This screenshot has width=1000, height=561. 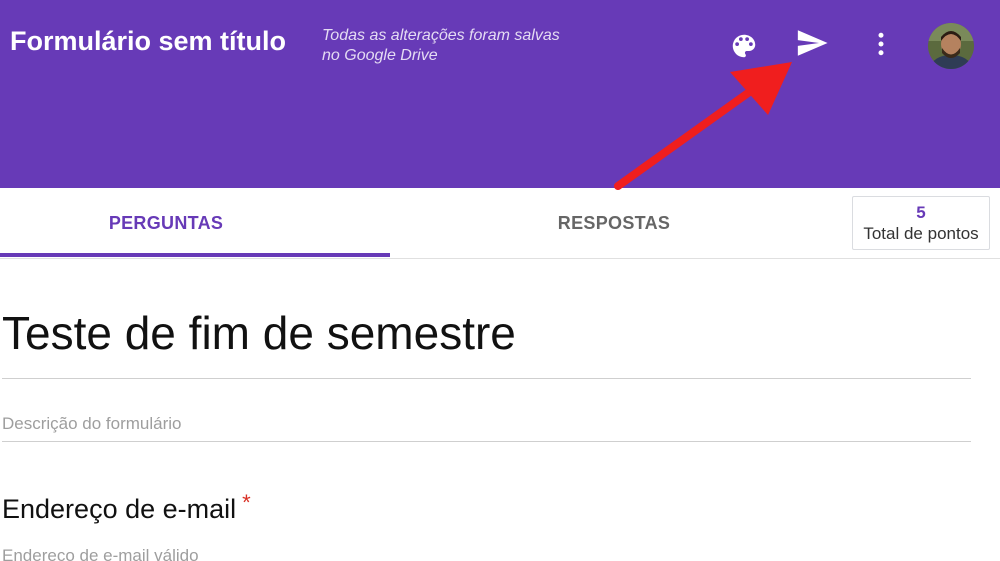 I want to click on palette-icon, so click(x=744, y=46).